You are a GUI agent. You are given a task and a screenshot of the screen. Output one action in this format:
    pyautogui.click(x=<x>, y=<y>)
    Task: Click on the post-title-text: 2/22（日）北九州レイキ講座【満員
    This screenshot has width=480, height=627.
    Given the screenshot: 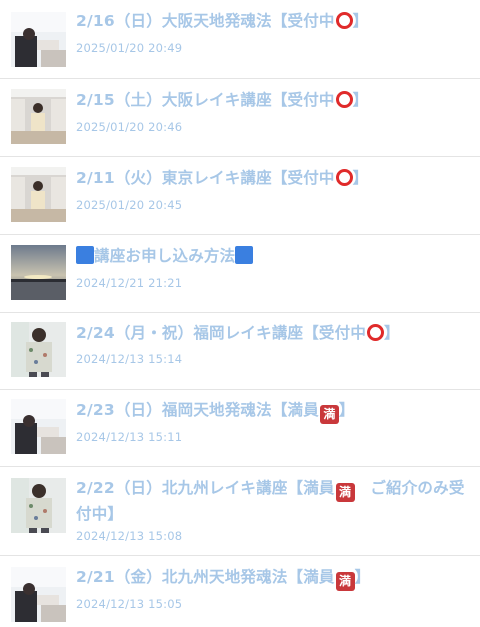 What is the action you would take?
    pyautogui.click(x=205, y=488)
    